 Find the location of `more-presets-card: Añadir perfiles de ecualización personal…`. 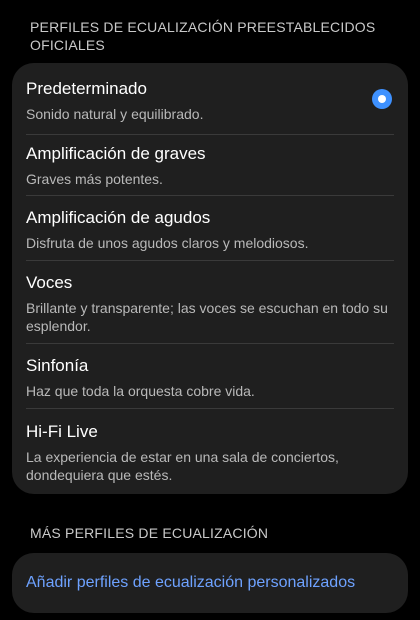

more-presets-card: Añadir perfiles de ecualización personal… is located at coordinates (210, 583).